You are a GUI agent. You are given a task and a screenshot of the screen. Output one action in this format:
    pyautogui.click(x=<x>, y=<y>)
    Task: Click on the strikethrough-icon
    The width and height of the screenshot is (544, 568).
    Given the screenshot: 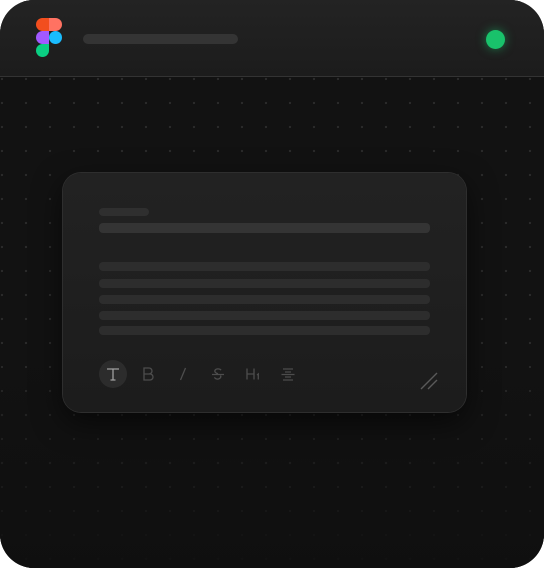 What is the action you would take?
    pyautogui.click(x=218, y=374)
    